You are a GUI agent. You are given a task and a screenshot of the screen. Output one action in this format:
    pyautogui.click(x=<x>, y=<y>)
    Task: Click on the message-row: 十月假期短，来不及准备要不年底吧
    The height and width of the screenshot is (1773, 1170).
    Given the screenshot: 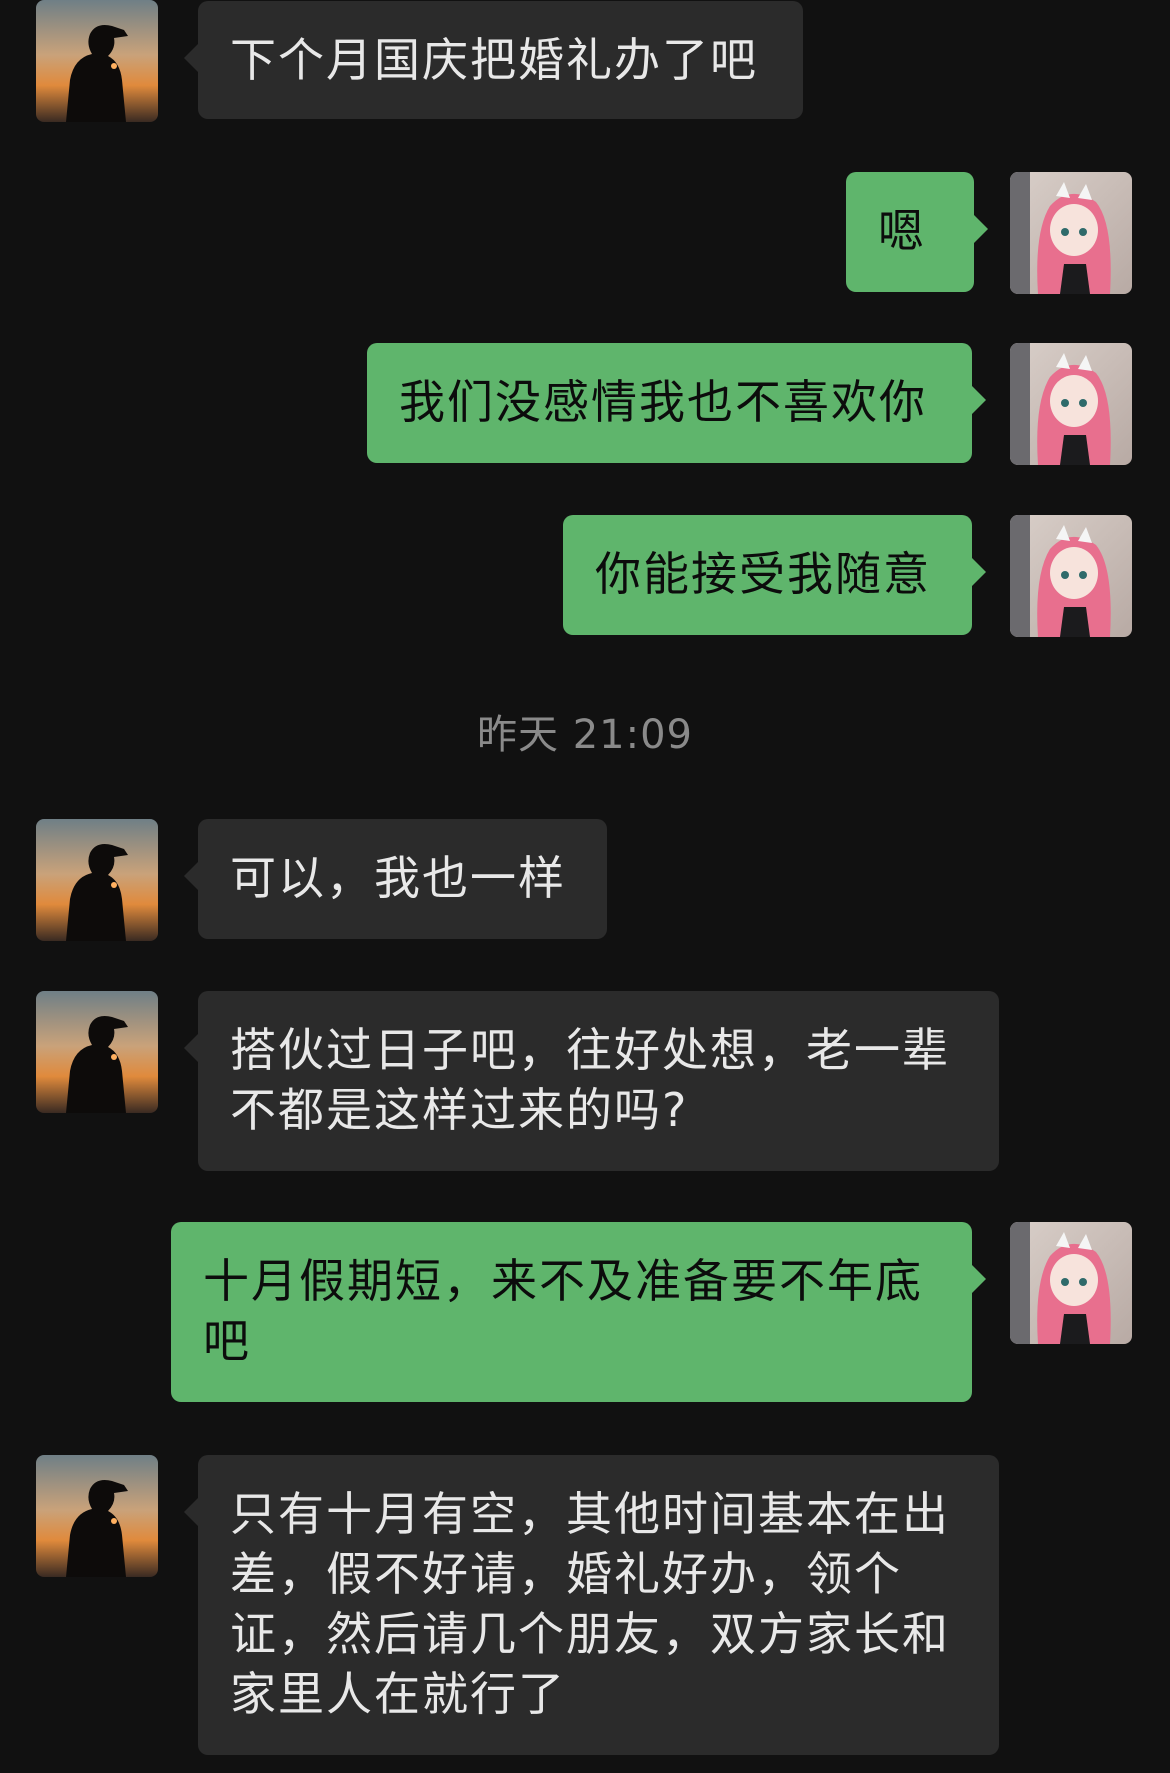 What is the action you would take?
    pyautogui.click(x=585, y=1313)
    